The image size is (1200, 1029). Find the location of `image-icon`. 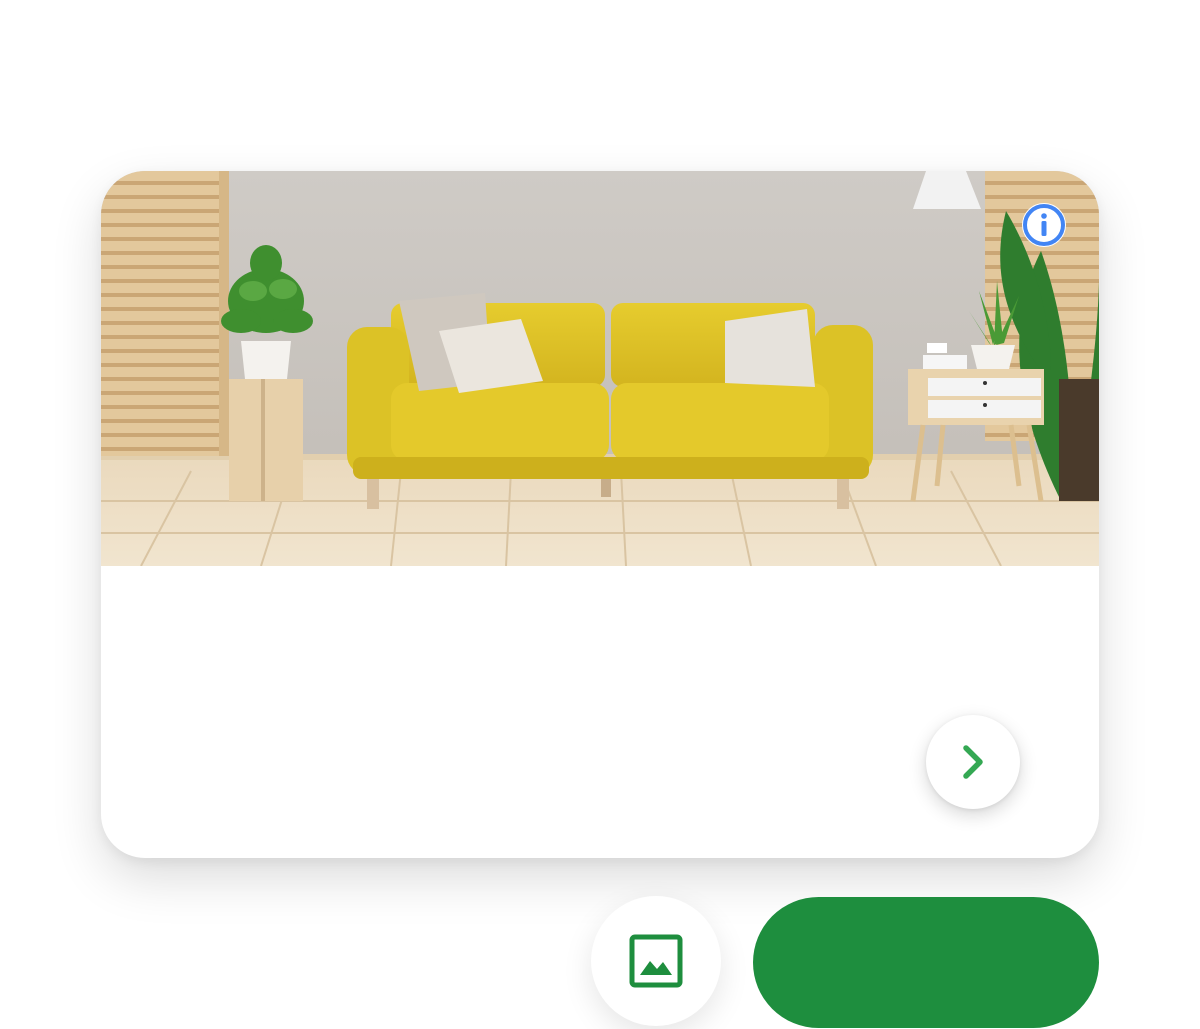

image-icon is located at coordinates (656, 961).